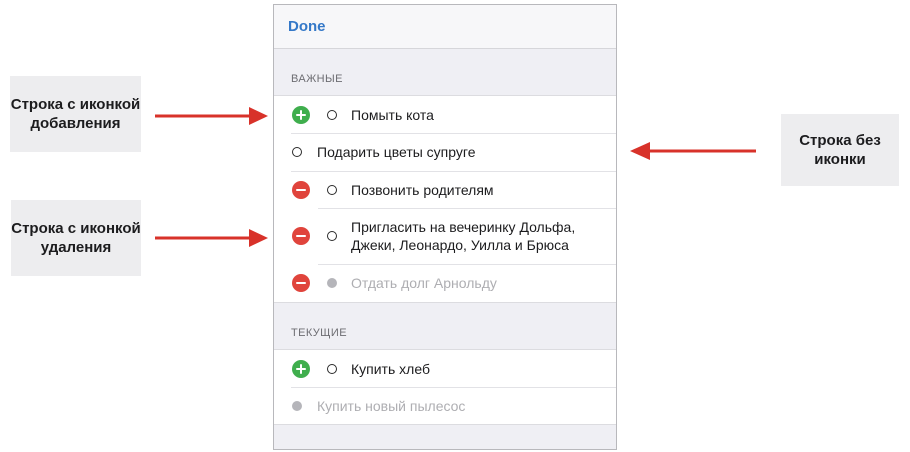 This screenshot has height=452, width=910. I want to click on task-text: Купить хлеб, so click(390, 368).